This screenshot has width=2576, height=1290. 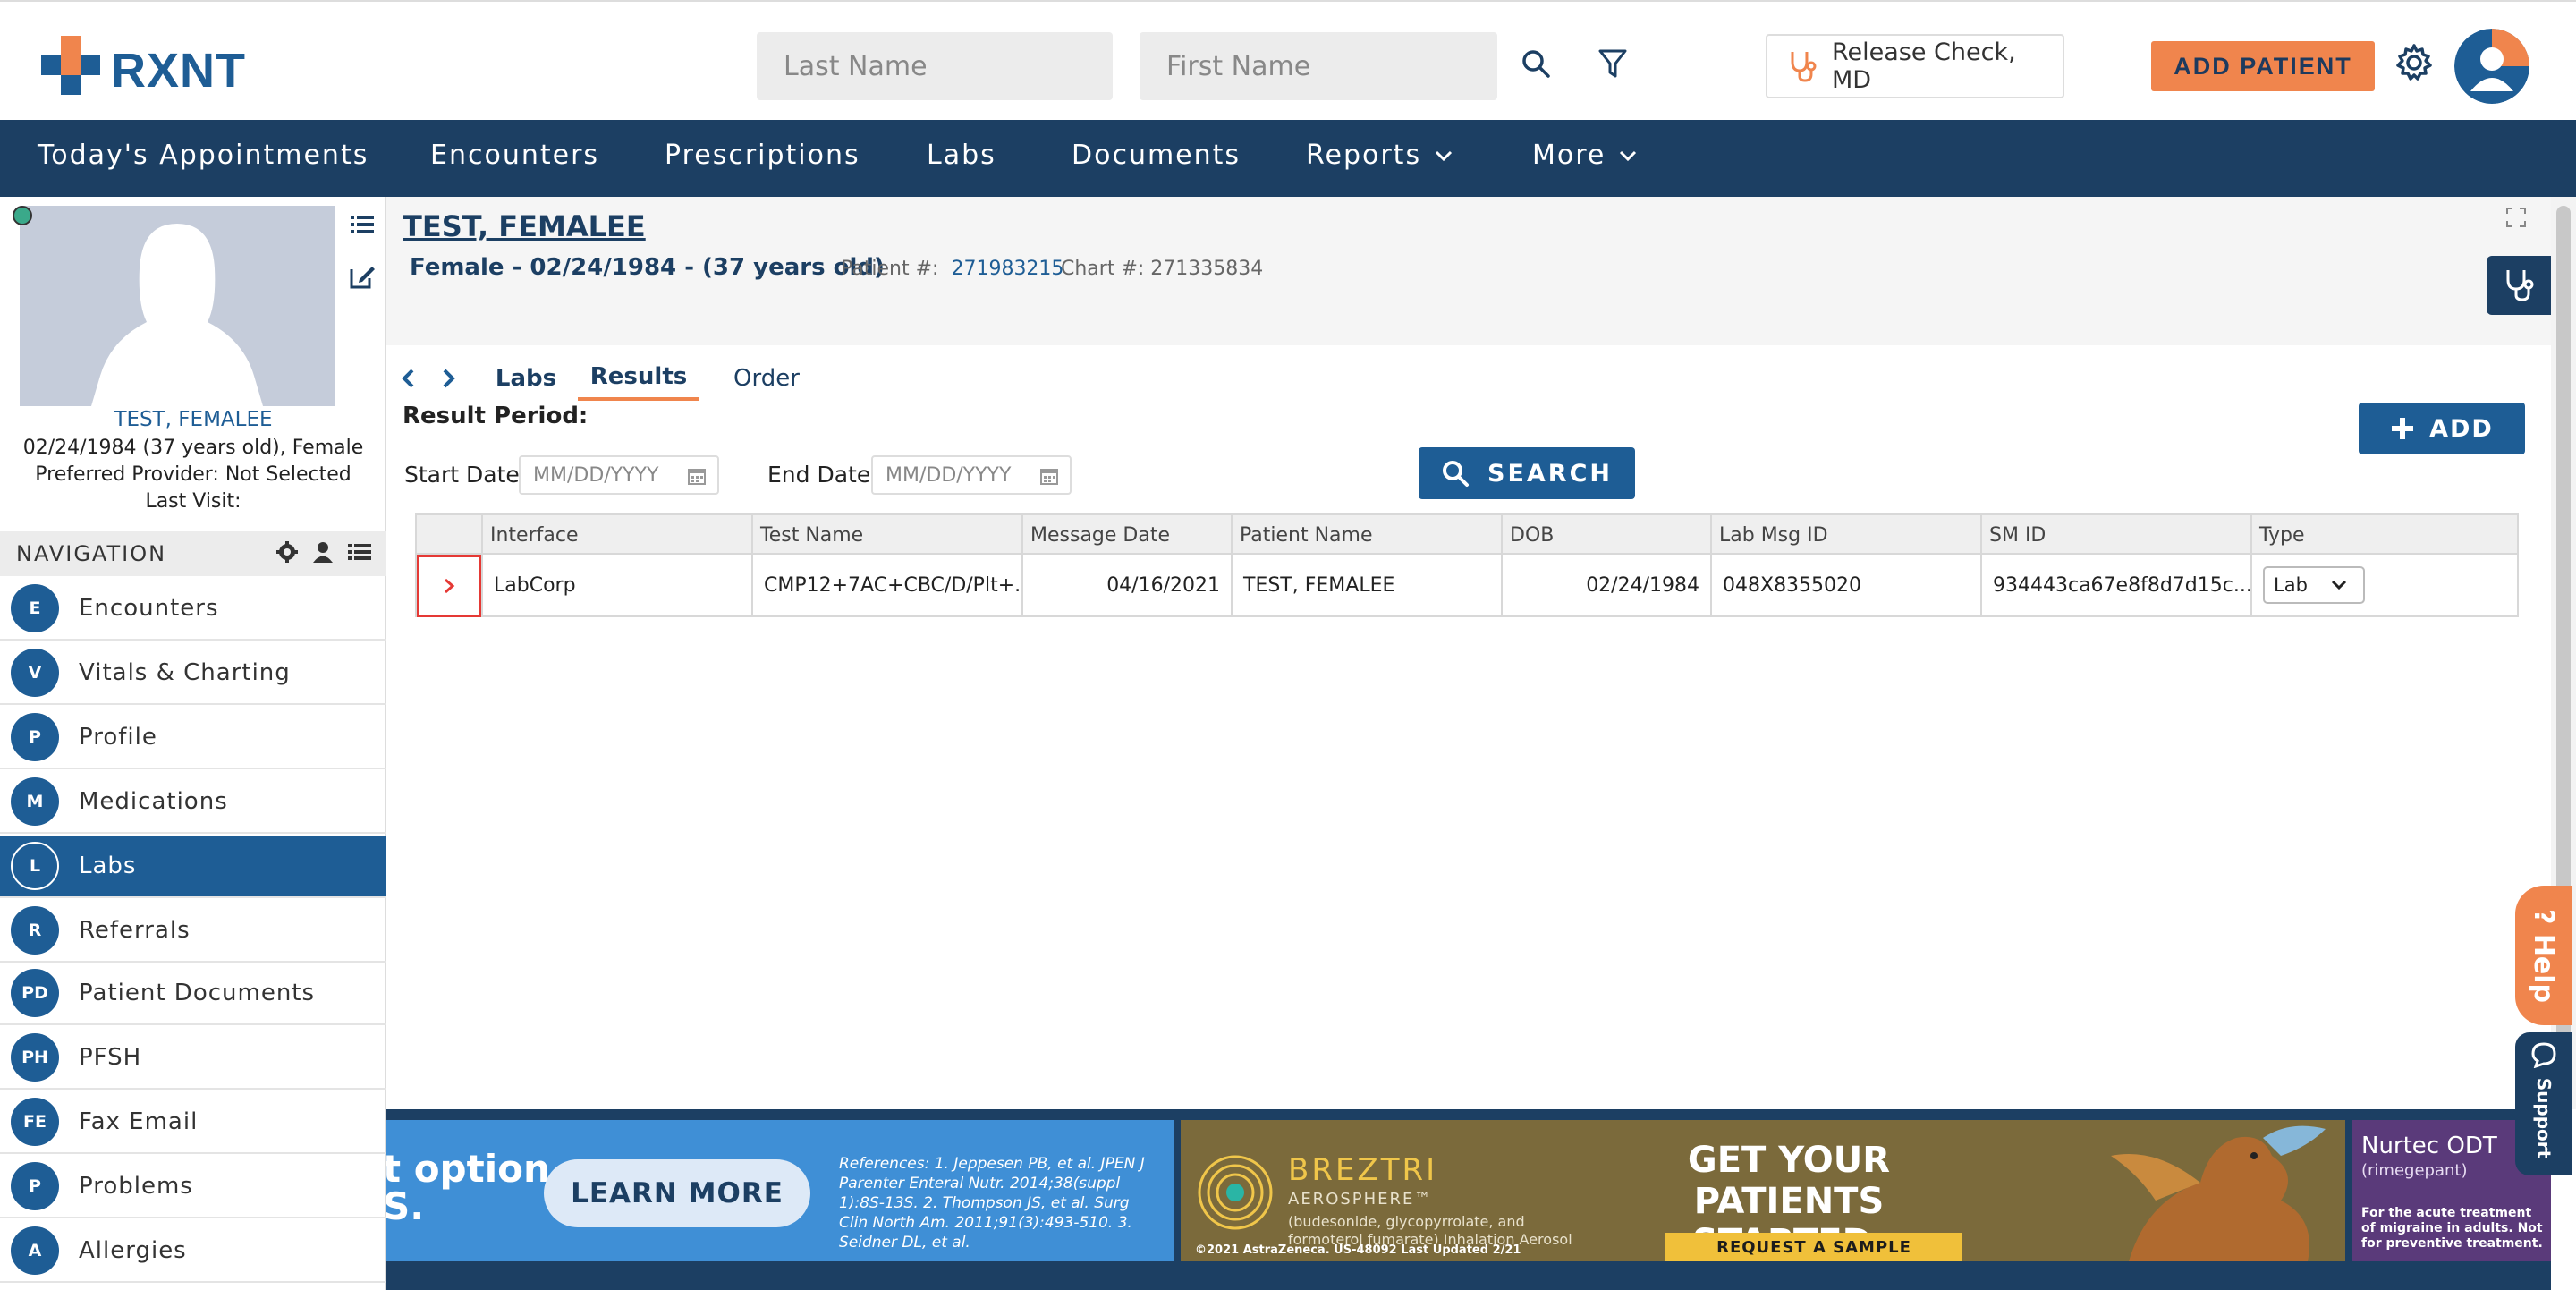 I want to click on ad1-headline: t option S., so click(x=468, y=1187).